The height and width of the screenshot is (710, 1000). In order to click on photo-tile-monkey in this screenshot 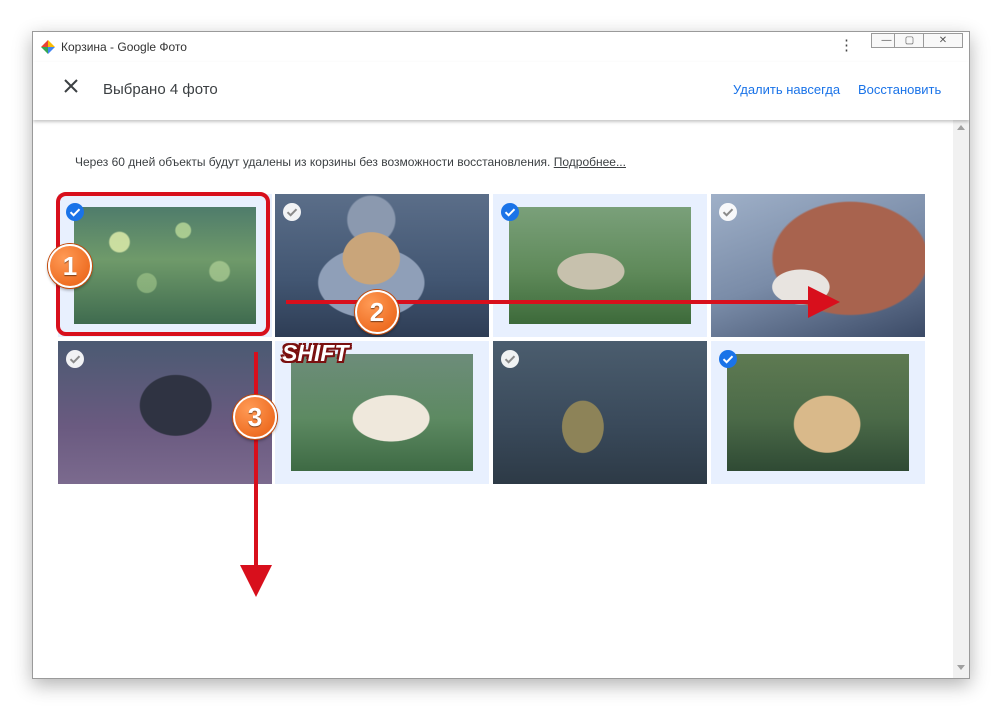, I will do `click(600, 412)`.